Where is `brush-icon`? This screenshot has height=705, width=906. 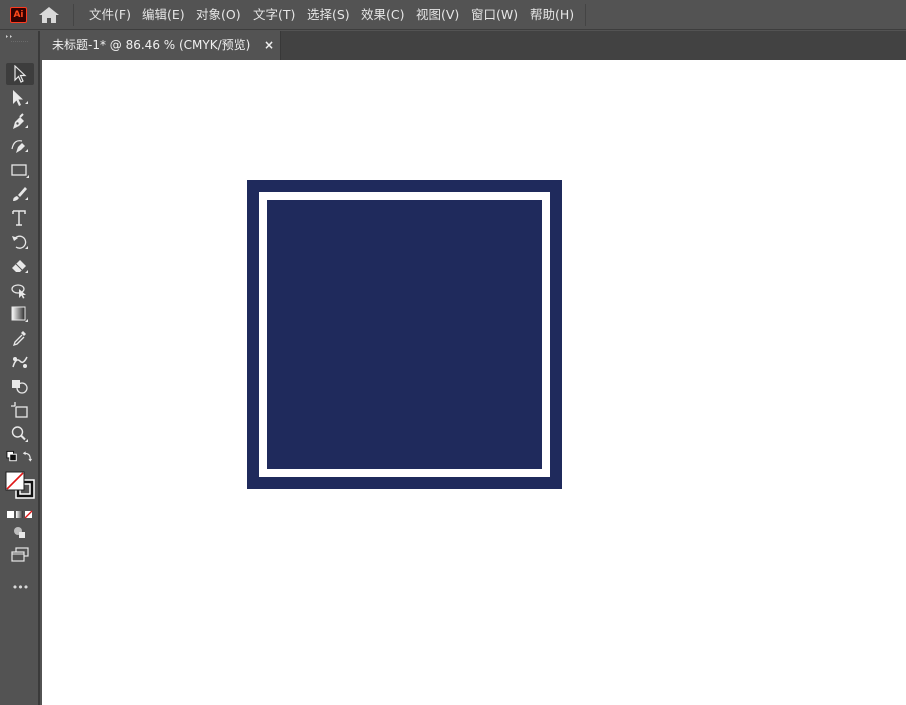
brush-icon is located at coordinates (20, 194).